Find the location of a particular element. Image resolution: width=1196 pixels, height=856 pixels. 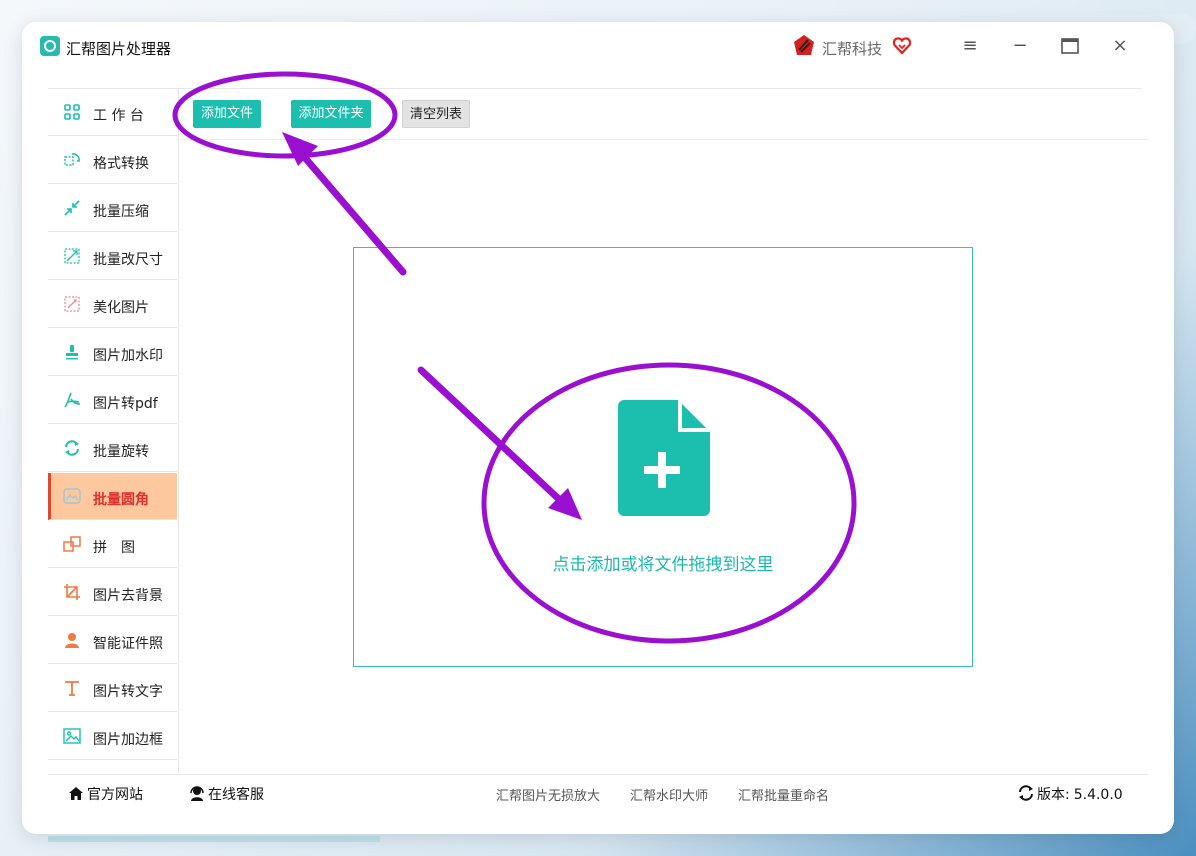

version-number: 5.4.0.0 is located at coordinates (1098, 795).